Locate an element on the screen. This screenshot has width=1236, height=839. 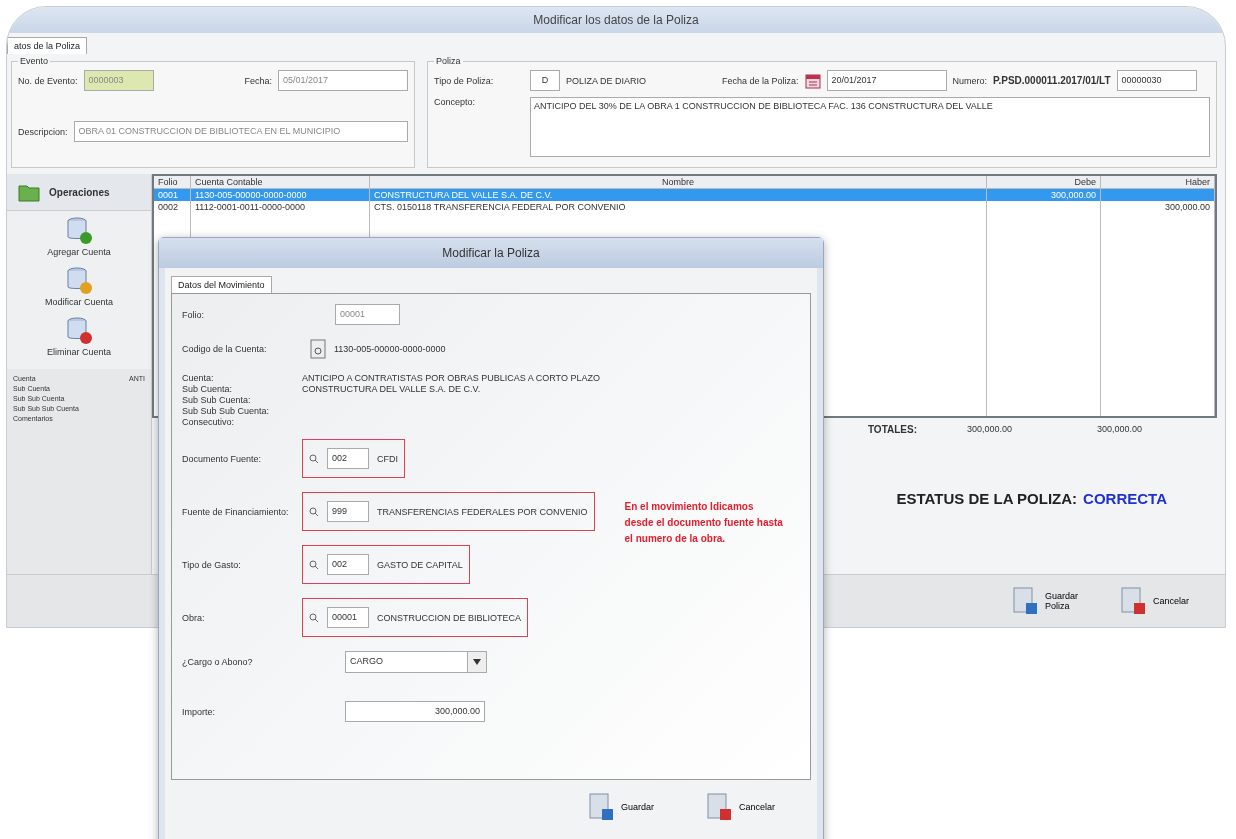
field-label: Fuente de Financiamiento: is located at coordinates (236, 511).